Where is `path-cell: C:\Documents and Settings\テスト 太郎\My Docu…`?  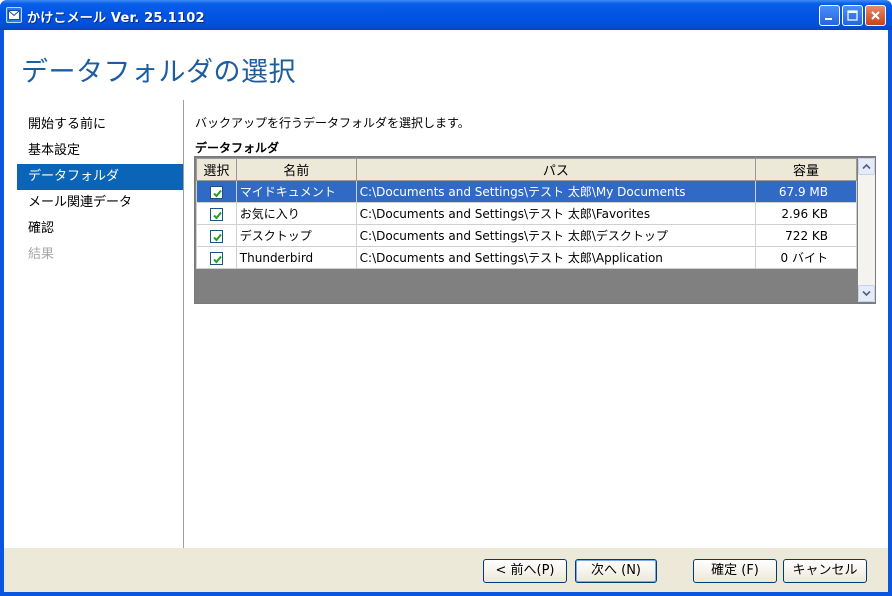
path-cell: C:\Documents and Settings\テスト 太郎\My Docu… is located at coordinates (556, 191).